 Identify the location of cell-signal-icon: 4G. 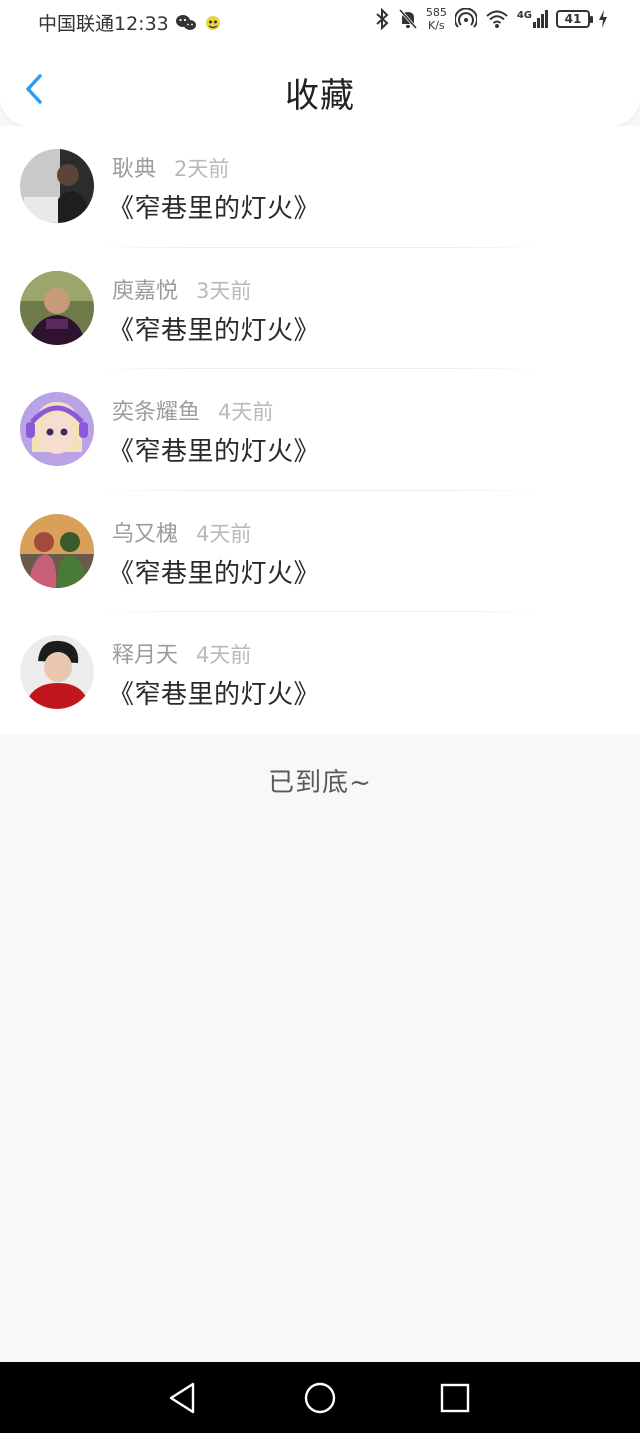
(532, 19).